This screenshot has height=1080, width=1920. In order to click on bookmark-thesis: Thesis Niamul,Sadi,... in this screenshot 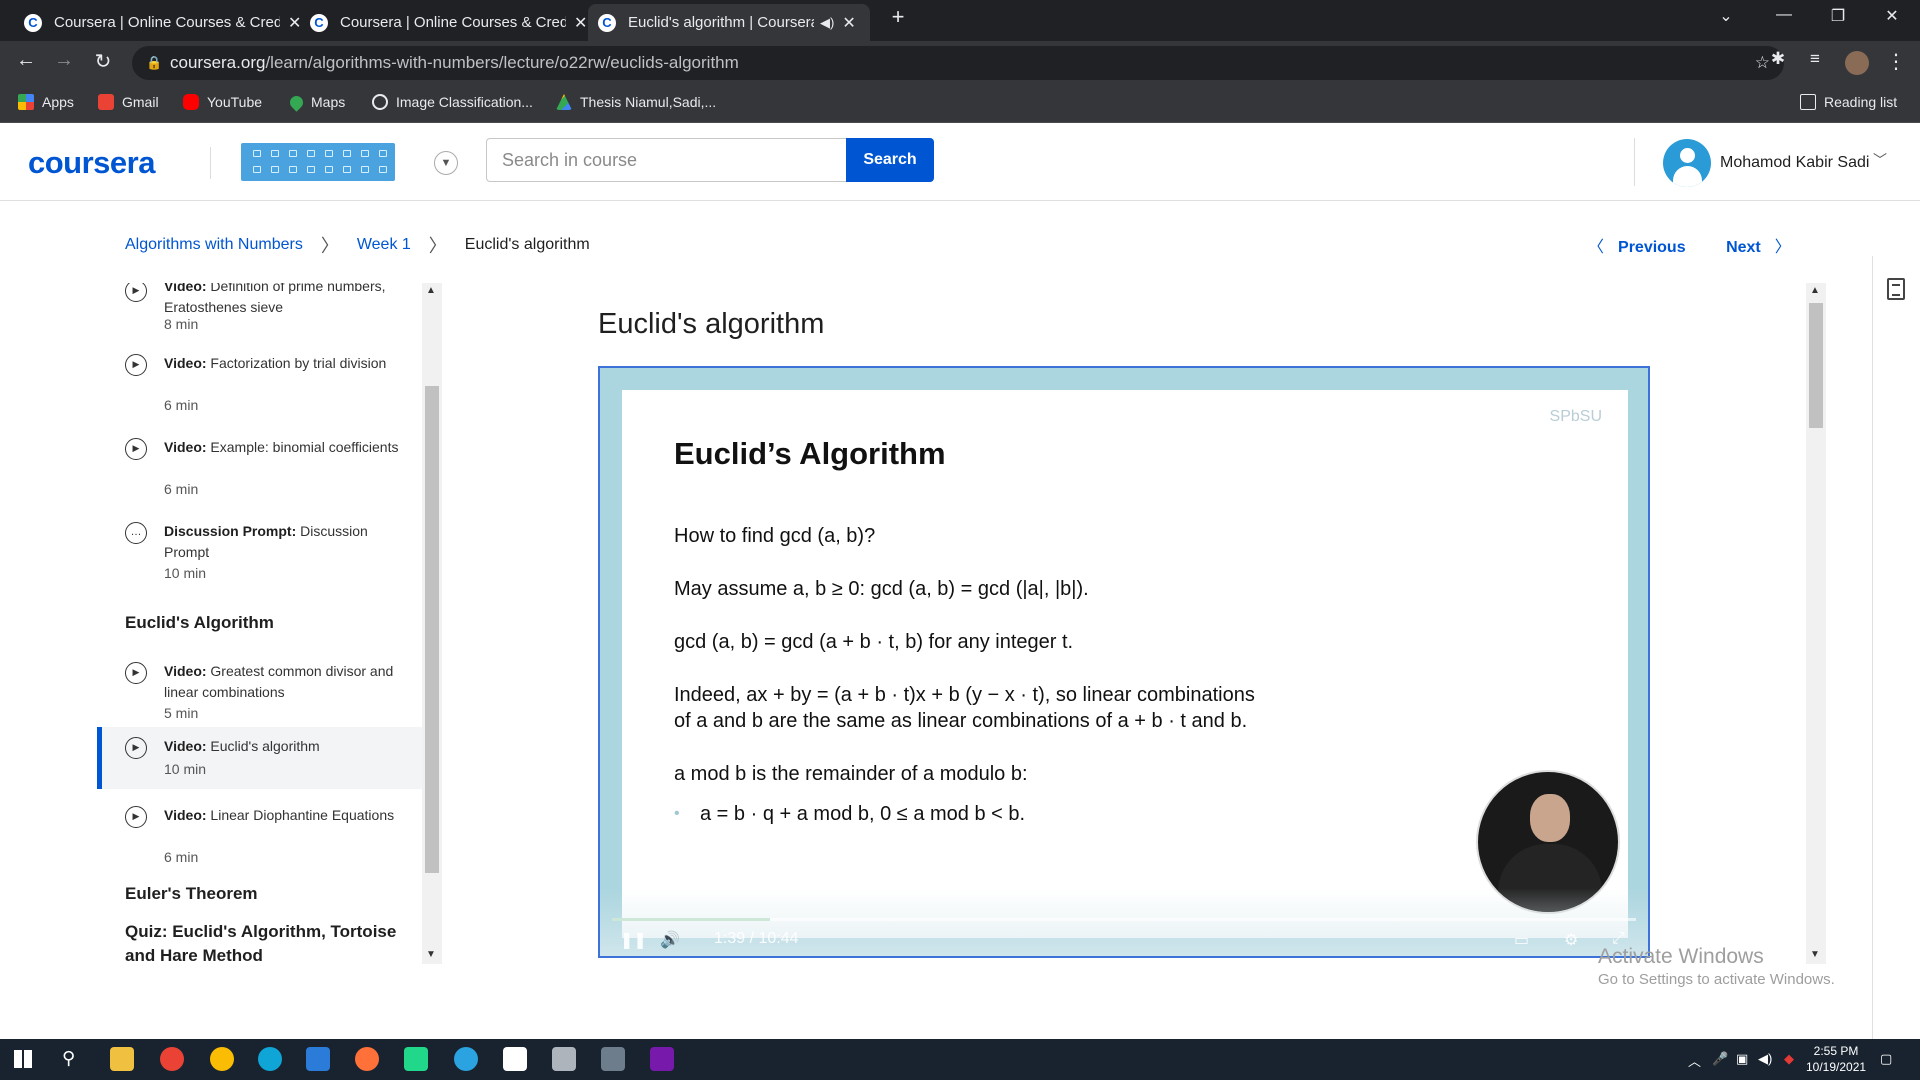, I will do `click(636, 102)`.